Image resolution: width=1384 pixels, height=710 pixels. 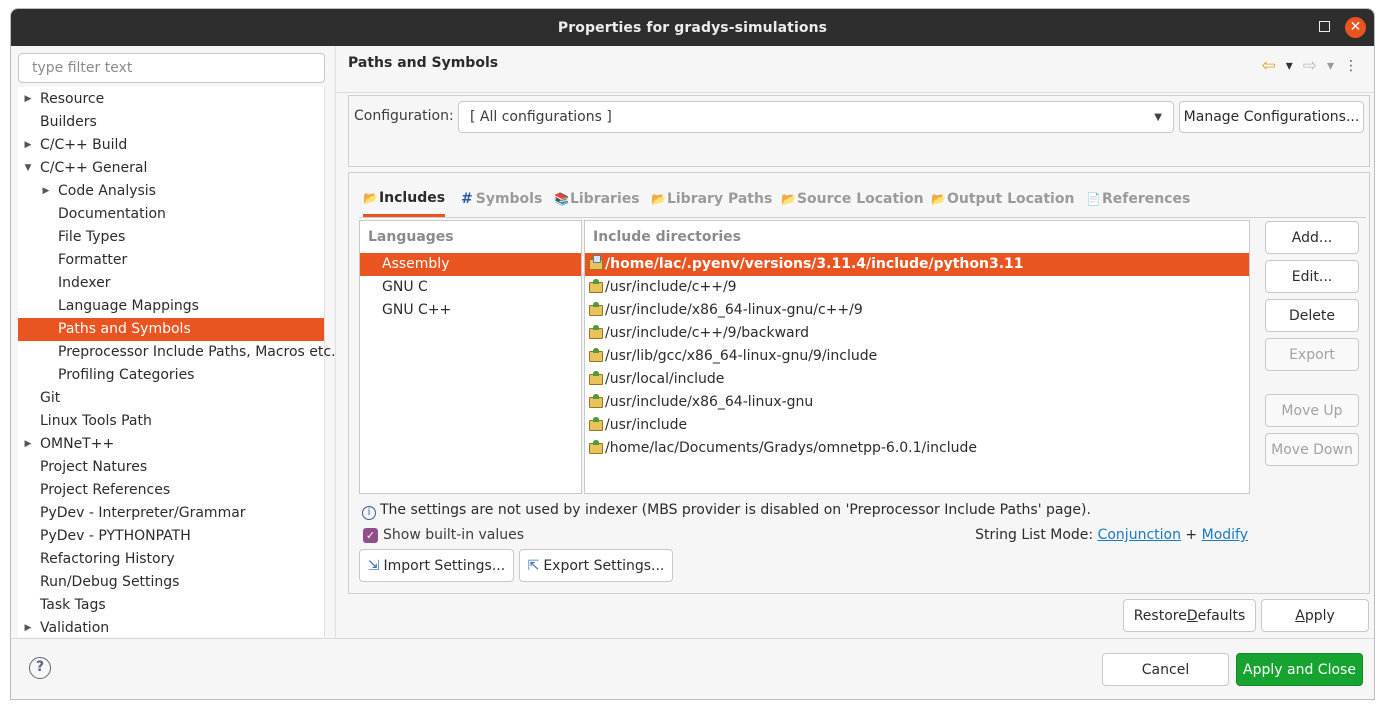 What do you see at coordinates (1330, 66) in the screenshot?
I see `forward-menu-chevron-down-icon: ▾` at bounding box center [1330, 66].